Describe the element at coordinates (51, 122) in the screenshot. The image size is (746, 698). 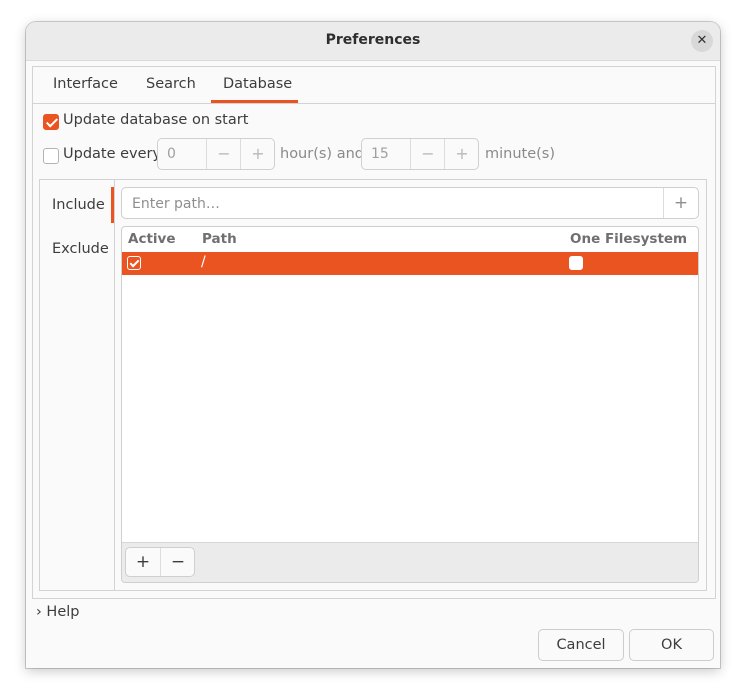
I see `update-on-start-checkbox` at that location.